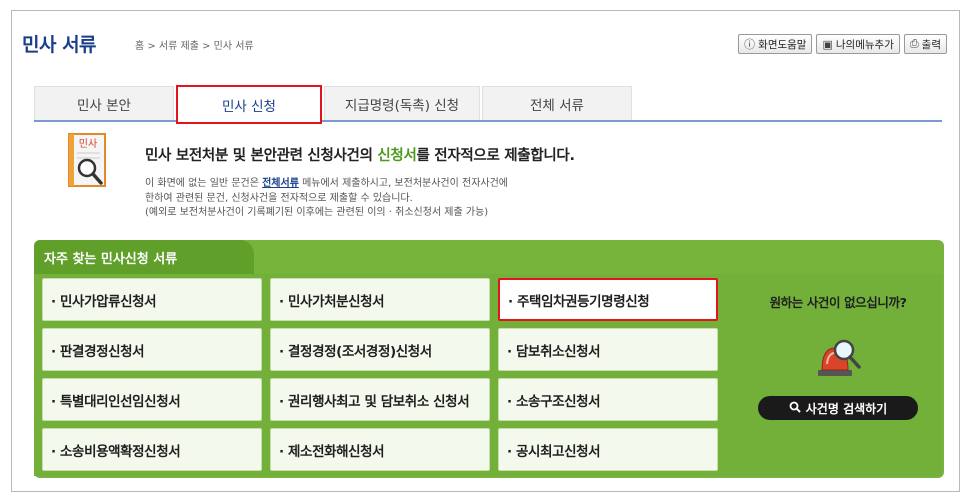  Describe the element at coordinates (838, 302) in the screenshot. I see `case-search-question: 원하는 사건이 없으십니까?` at that location.